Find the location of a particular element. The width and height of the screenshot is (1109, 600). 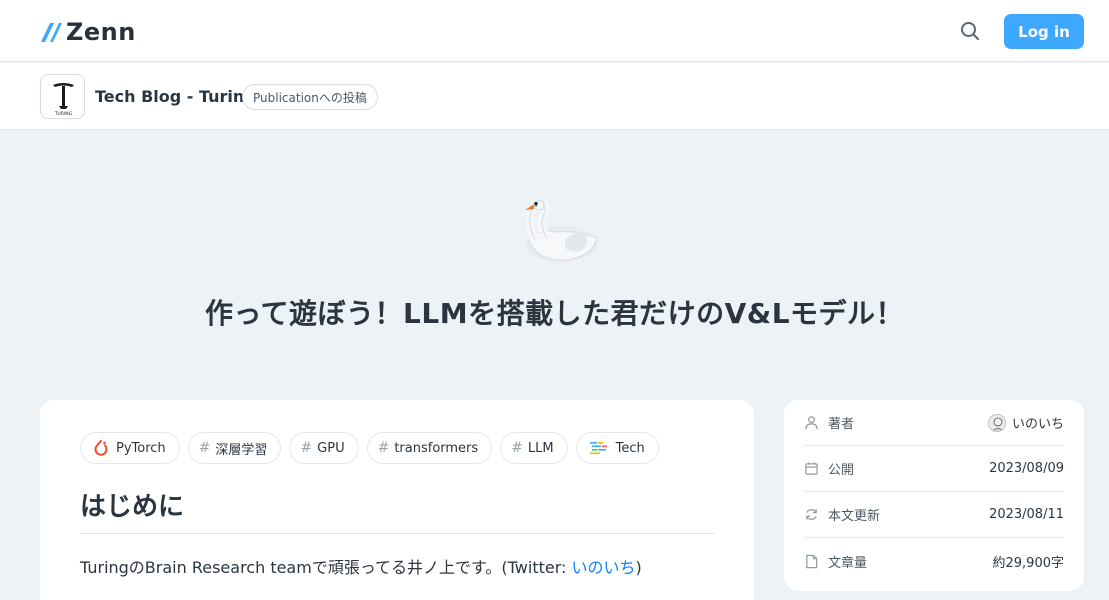

topic-transformers: # transformers is located at coordinates (429, 448).